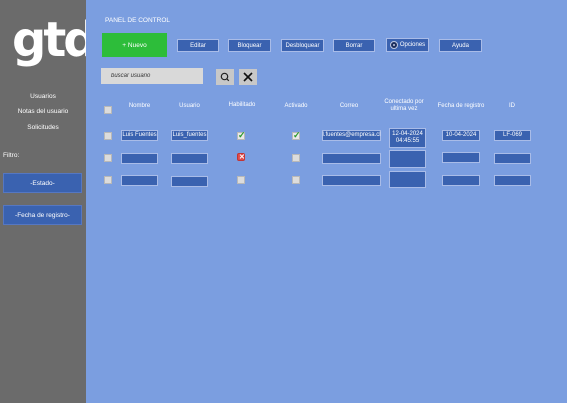 This screenshot has height=403, width=567. I want to click on search-icon, so click(225, 77).